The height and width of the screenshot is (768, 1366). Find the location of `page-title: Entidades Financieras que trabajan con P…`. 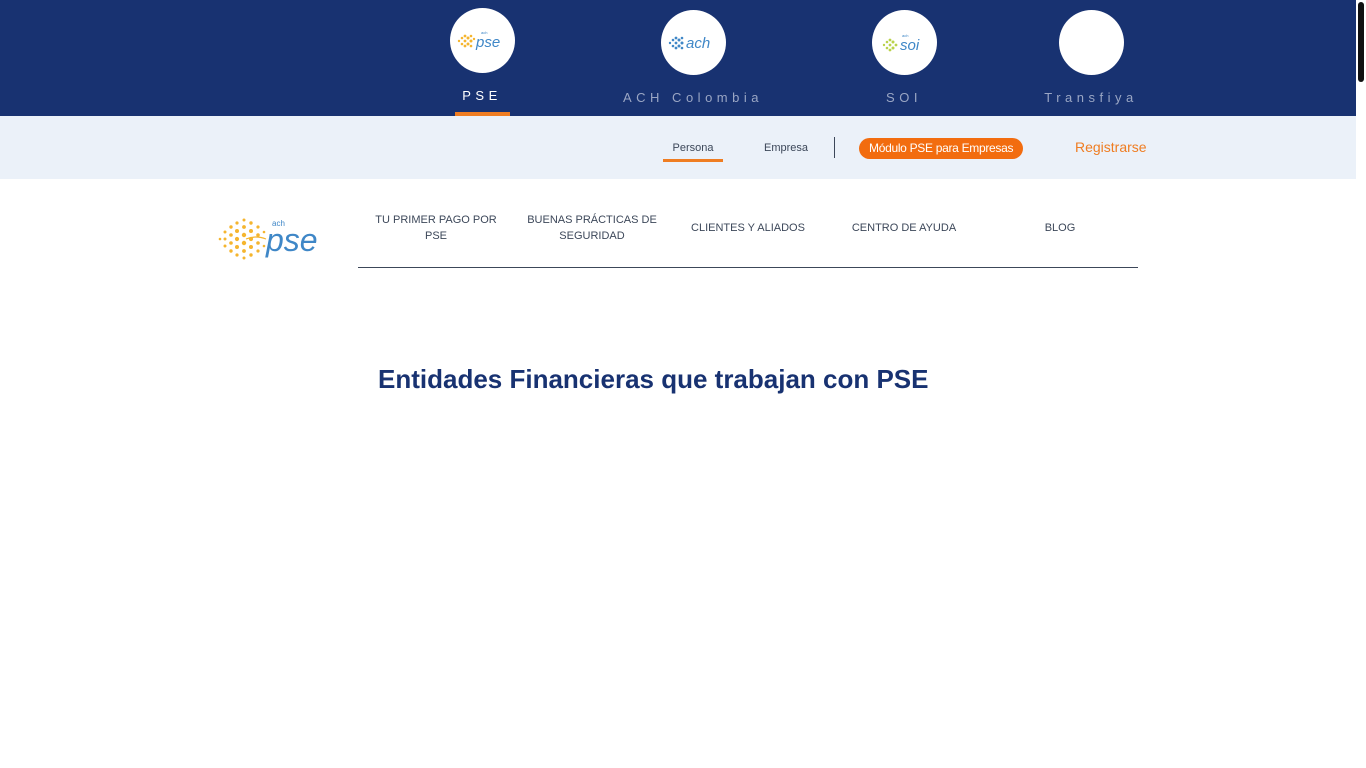

page-title: Entidades Financieras que trabajan con P… is located at coordinates (653, 379).